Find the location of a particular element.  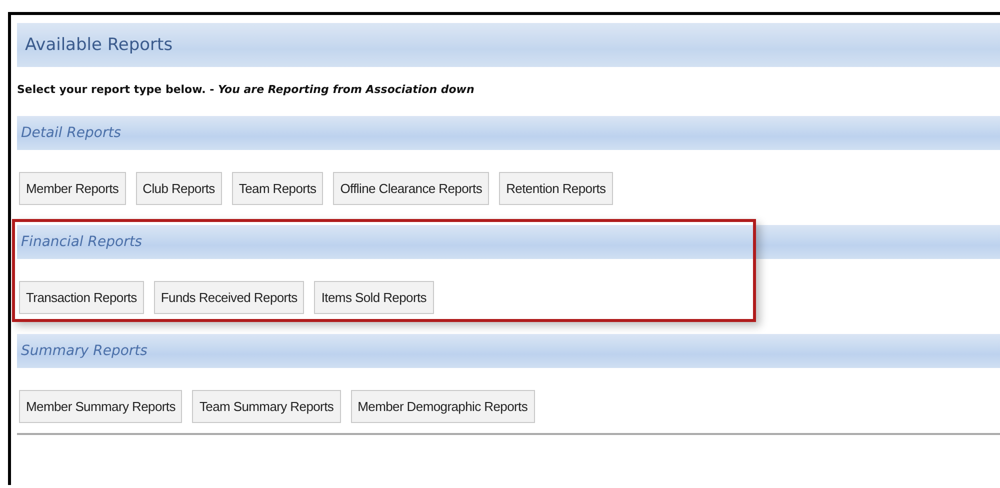

report-button: Member Summary Reports is located at coordinates (100, 406).